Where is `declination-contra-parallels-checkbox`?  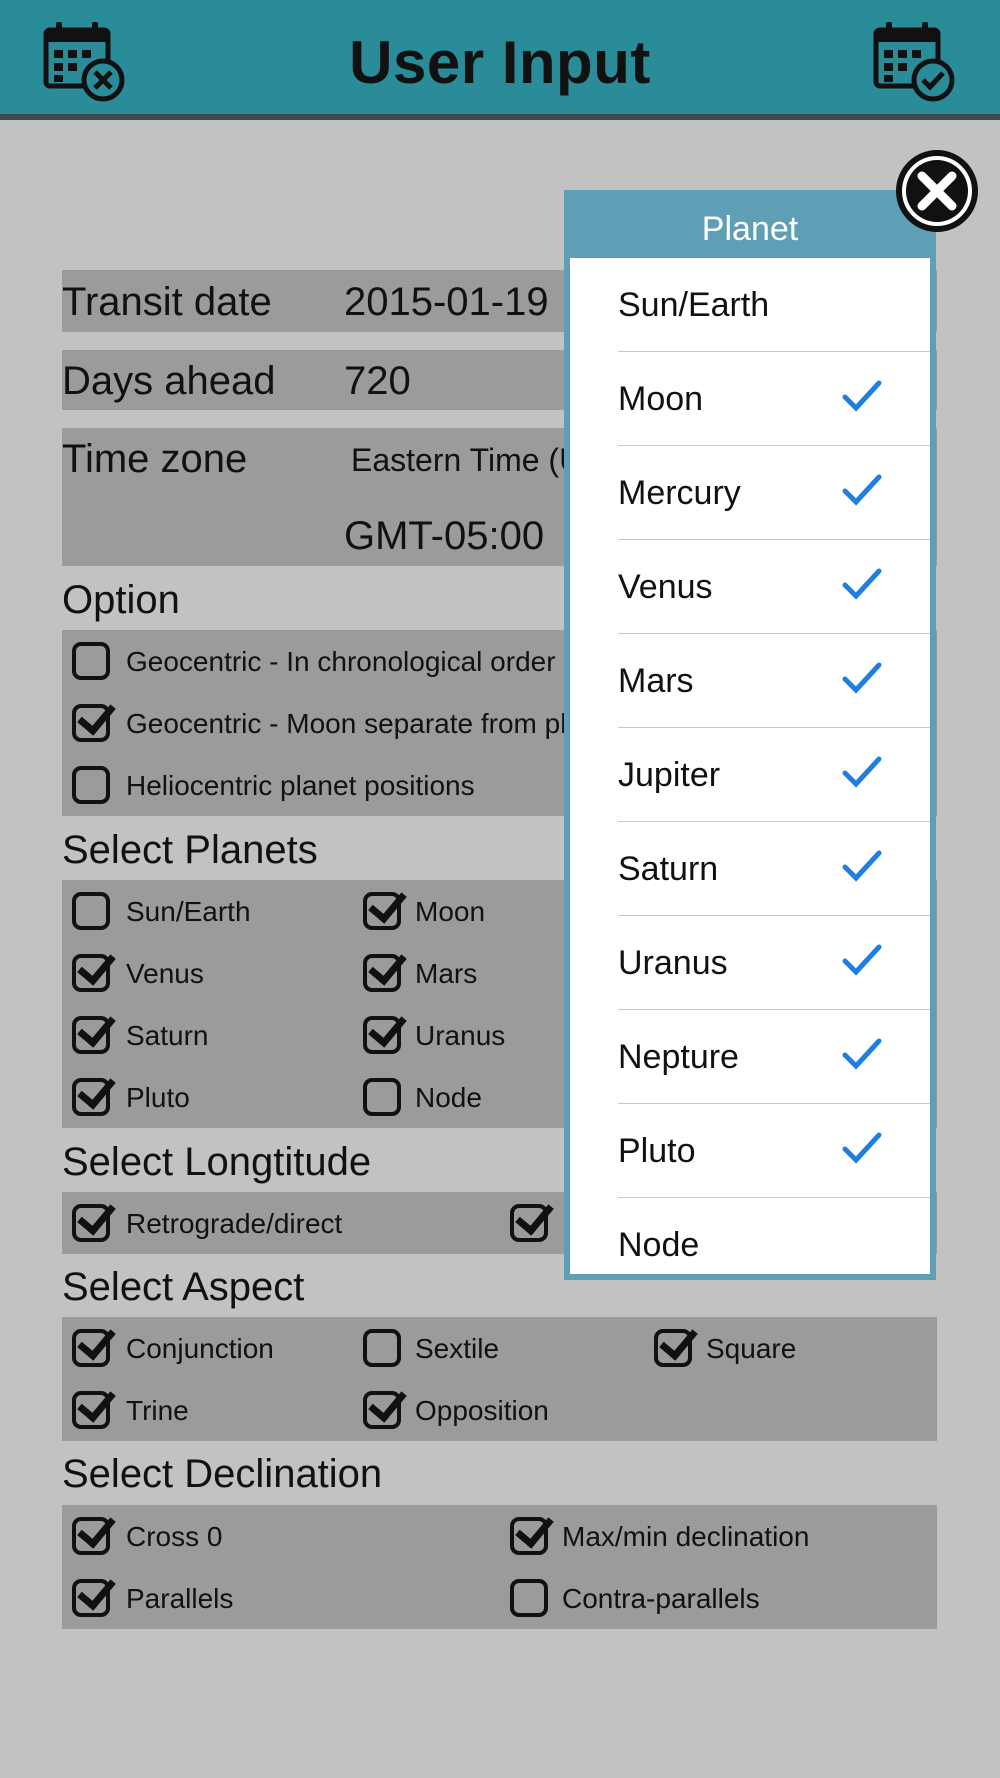
declination-contra-parallels-checkbox is located at coordinates (529, 1598).